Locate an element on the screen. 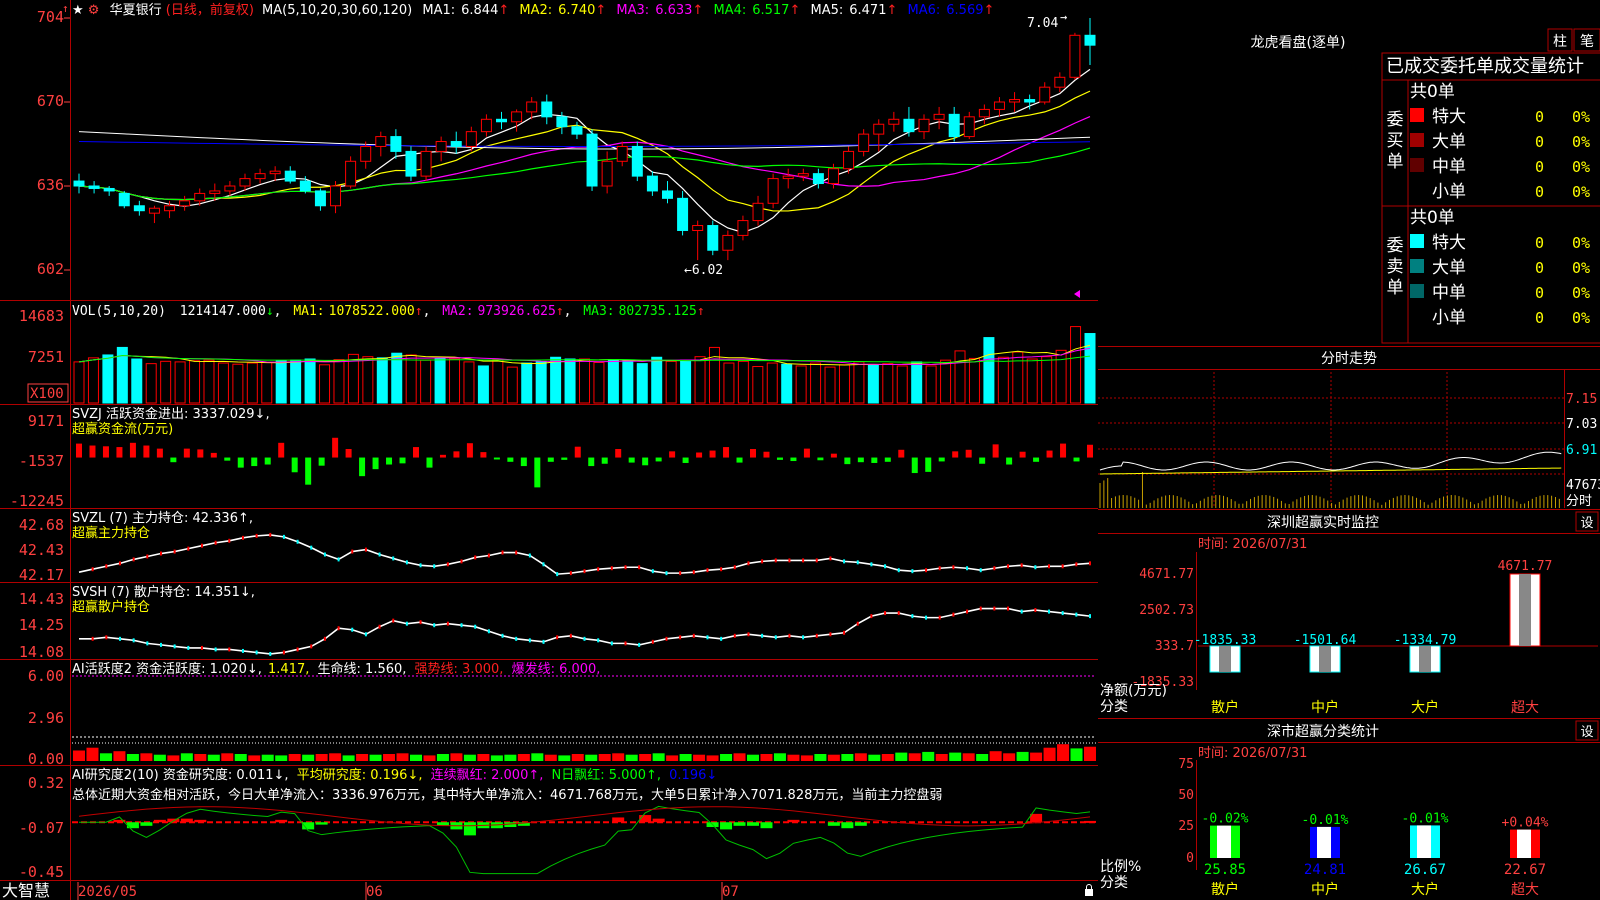 The width and height of the screenshot is (1600, 900). high-price-label: 7.04 is located at coordinates (1042, 23).